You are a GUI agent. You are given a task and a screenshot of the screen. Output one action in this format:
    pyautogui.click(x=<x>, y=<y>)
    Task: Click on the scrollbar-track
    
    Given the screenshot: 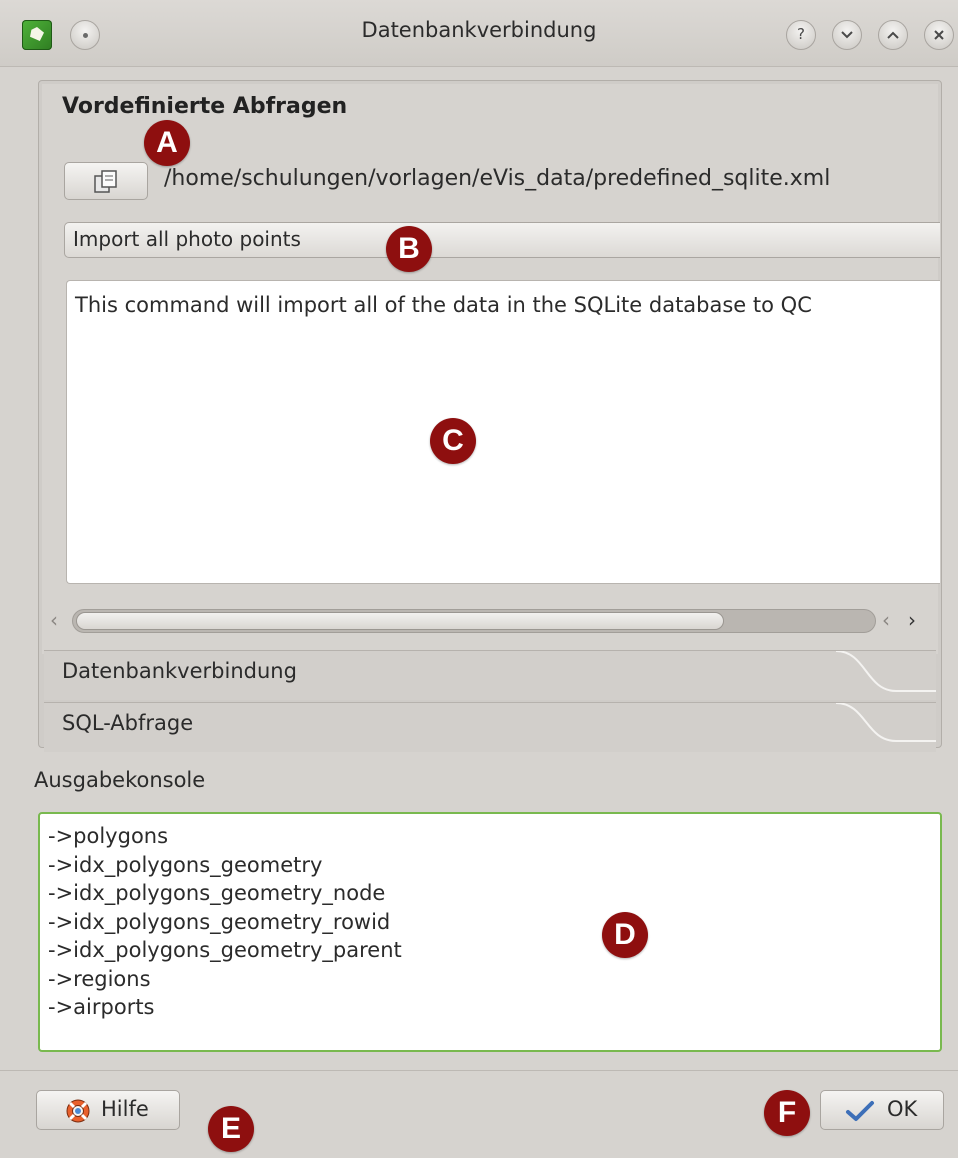 What is the action you would take?
    pyautogui.click(x=474, y=621)
    